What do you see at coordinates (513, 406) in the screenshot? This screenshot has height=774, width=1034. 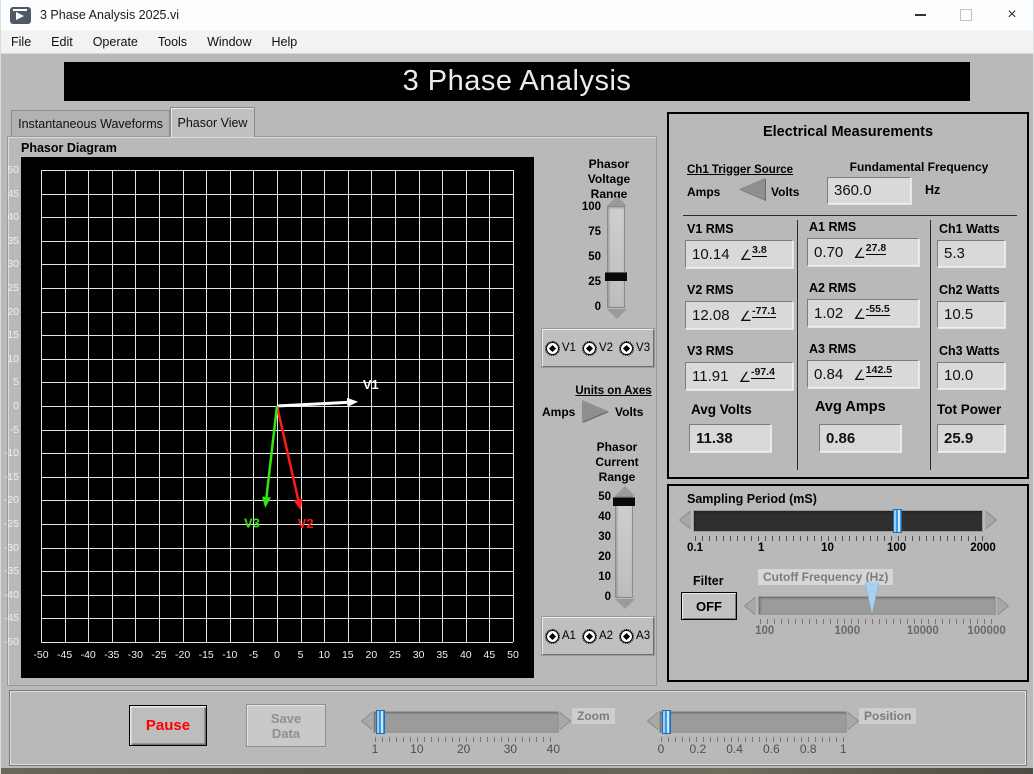 I see `gridline` at bounding box center [513, 406].